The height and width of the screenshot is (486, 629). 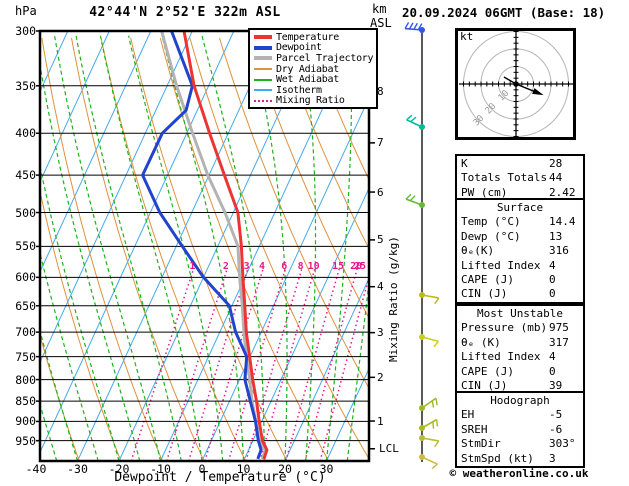 What do you see at coordinates (552, 265) in the screenshot?
I see `table-row-value: 4` at bounding box center [552, 265].